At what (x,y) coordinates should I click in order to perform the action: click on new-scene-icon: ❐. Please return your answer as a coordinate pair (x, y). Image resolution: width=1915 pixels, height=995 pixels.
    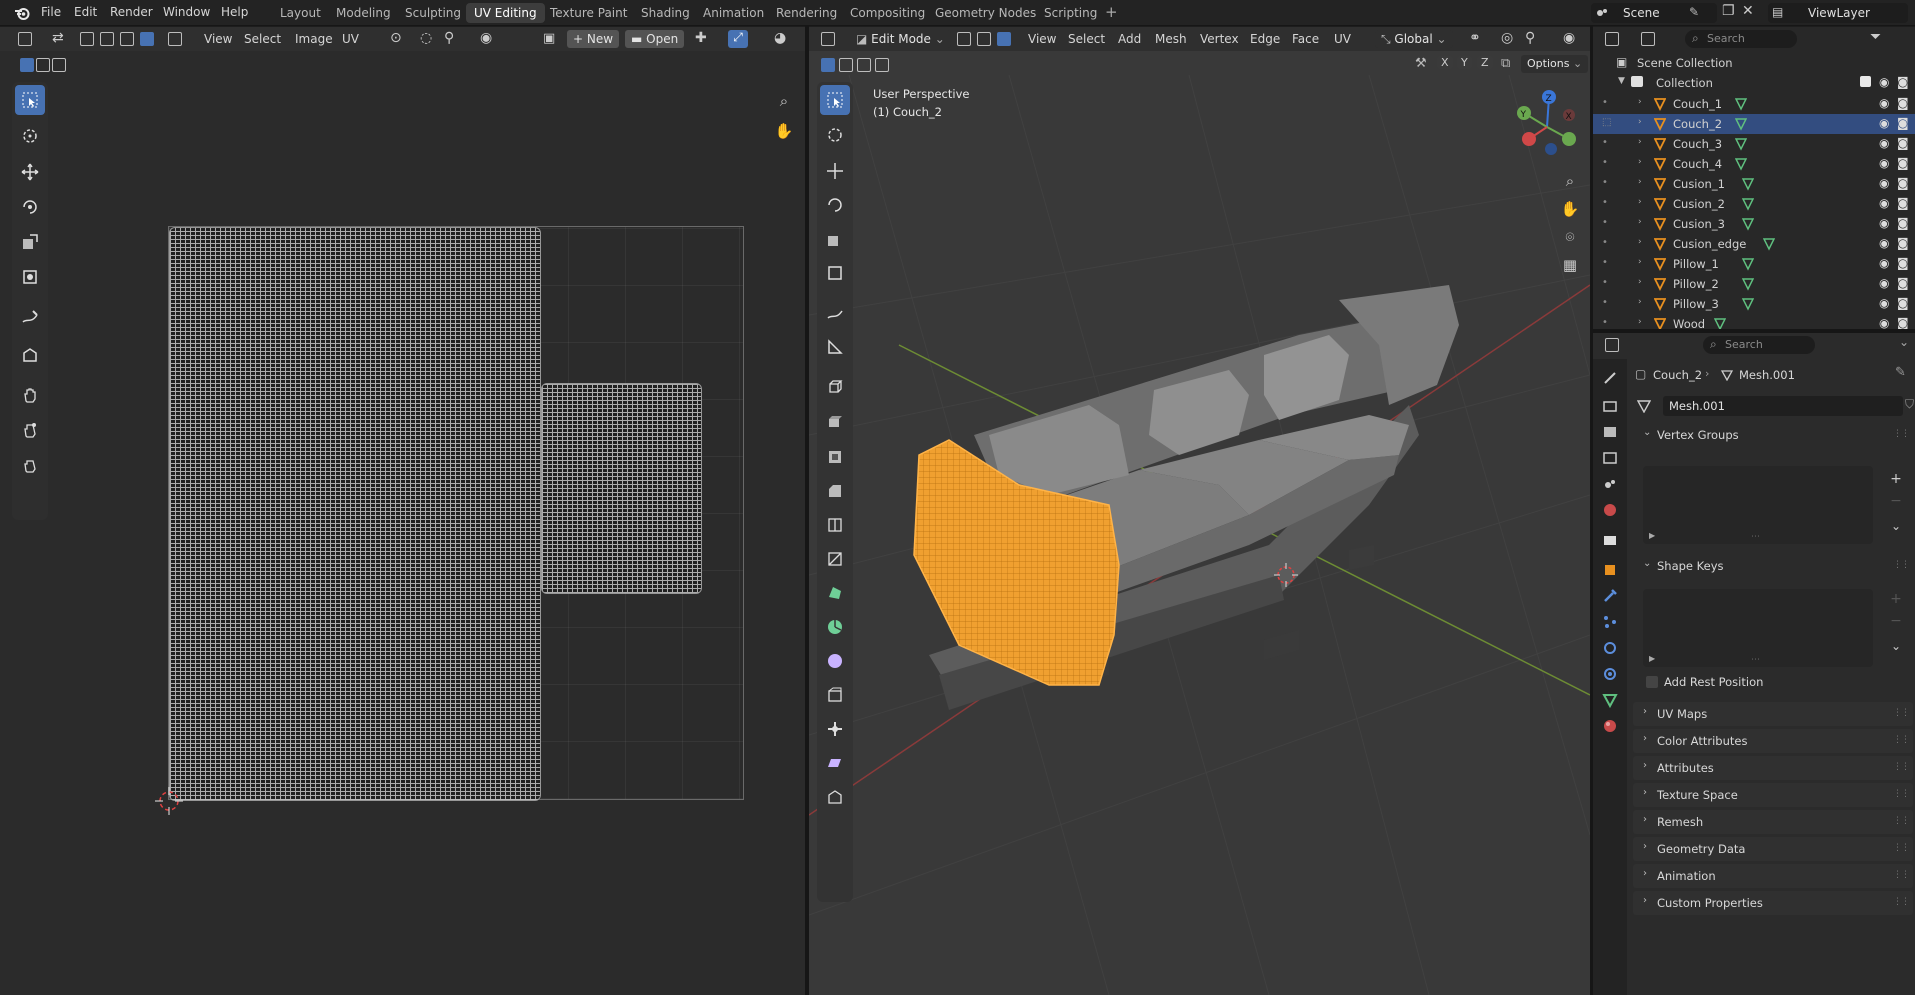
    Looking at the image, I should click on (1728, 11).